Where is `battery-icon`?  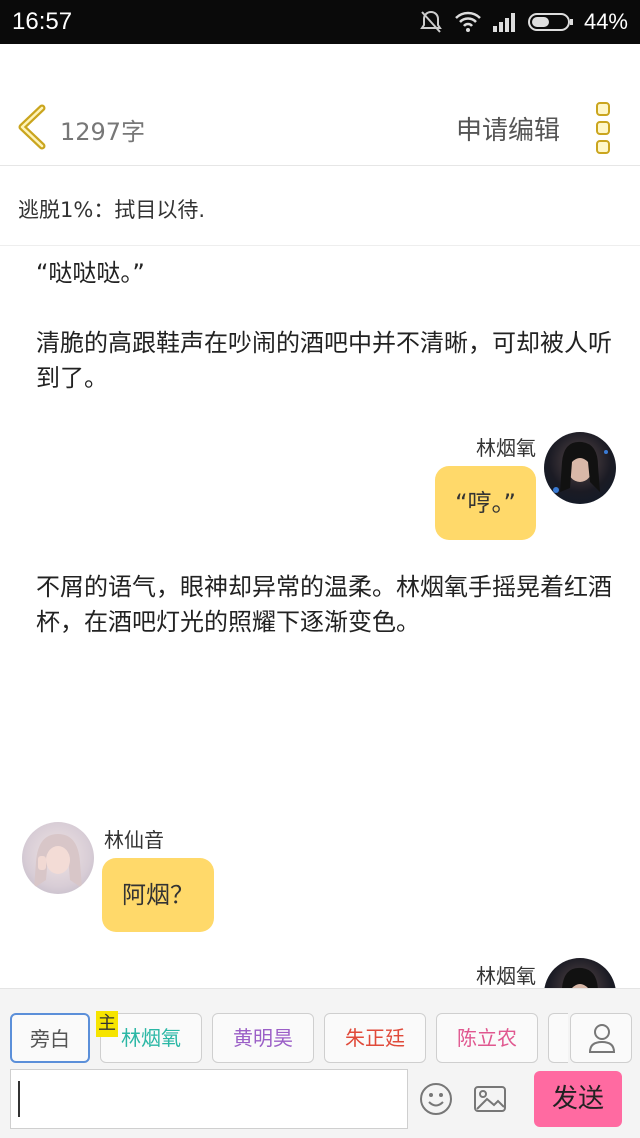
battery-icon is located at coordinates (550, 22).